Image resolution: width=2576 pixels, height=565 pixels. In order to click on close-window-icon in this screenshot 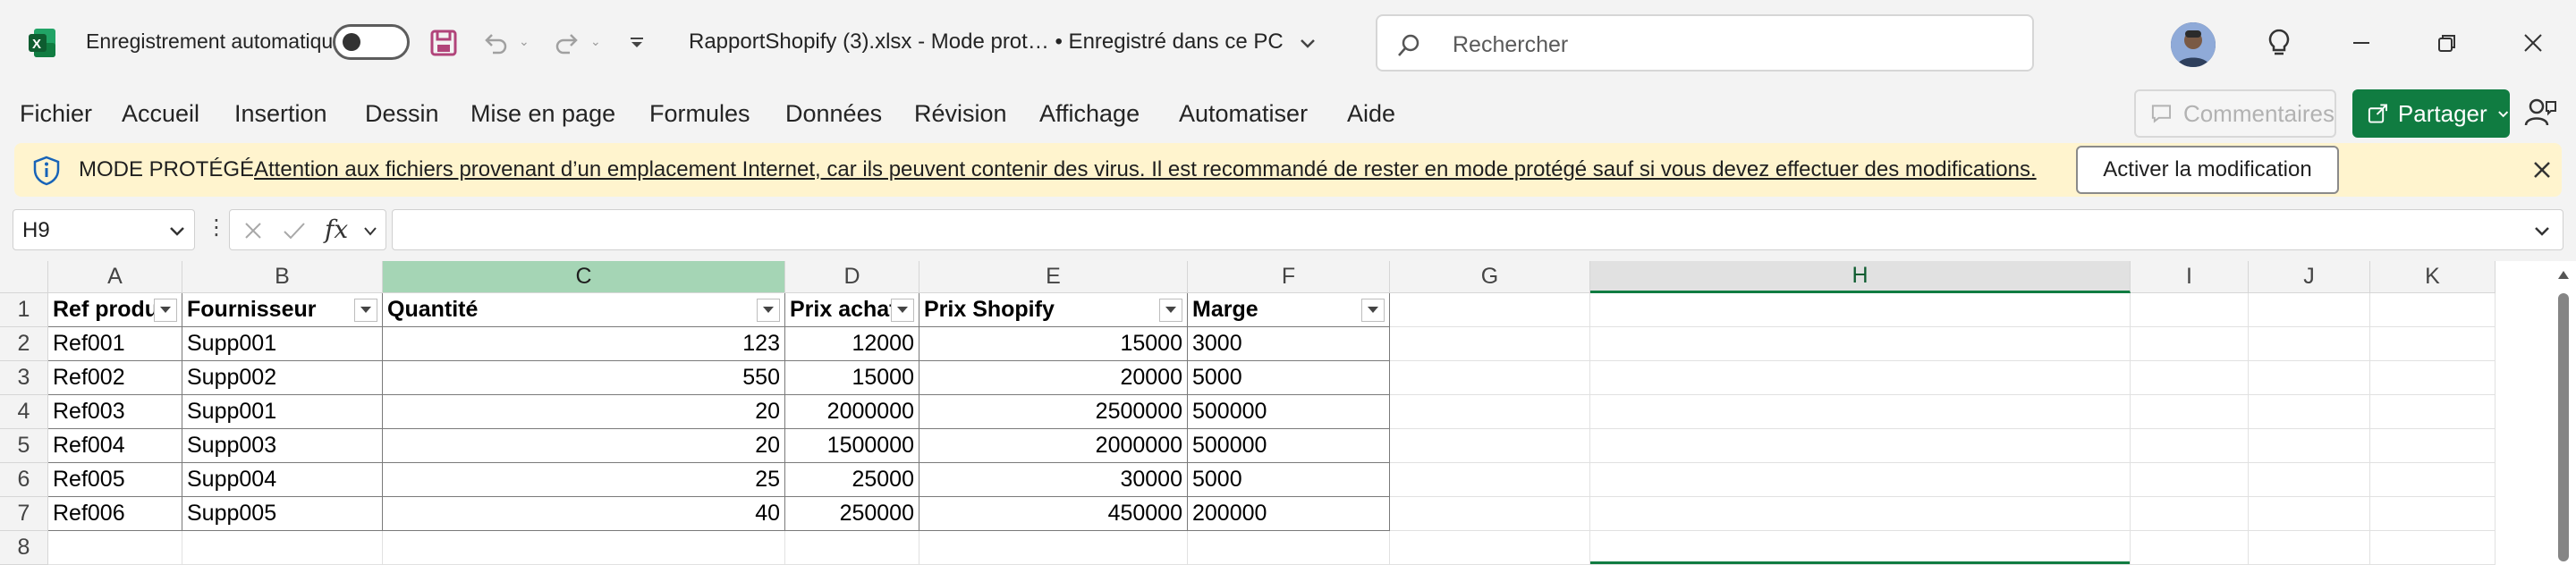, I will do `click(2533, 43)`.